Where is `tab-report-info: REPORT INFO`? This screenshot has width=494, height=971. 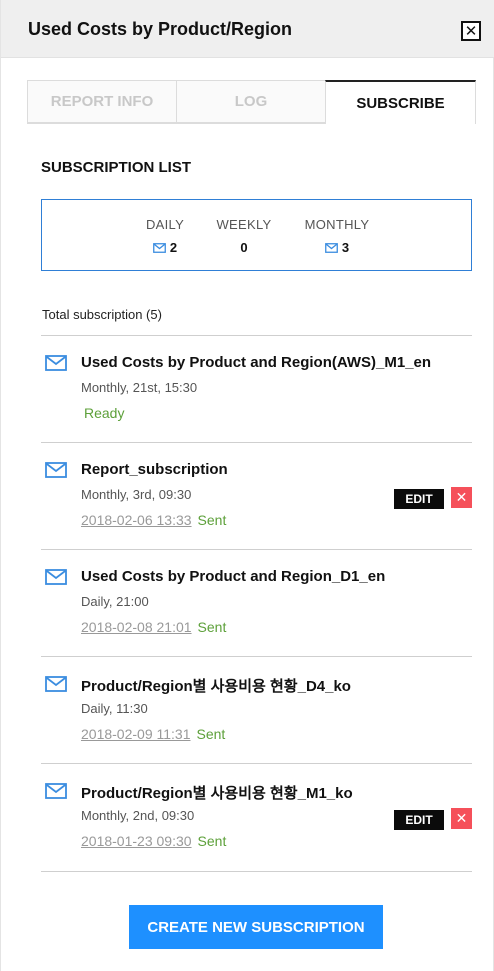
tab-report-info: REPORT INFO is located at coordinates (102, 102).